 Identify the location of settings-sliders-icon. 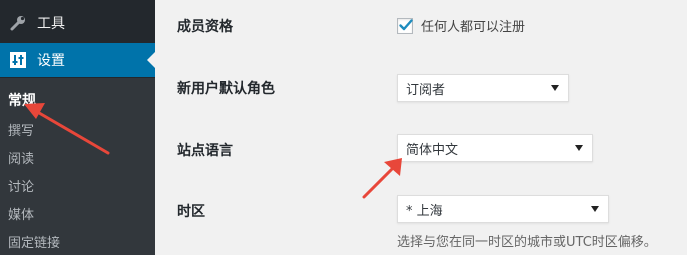
(18, 60).